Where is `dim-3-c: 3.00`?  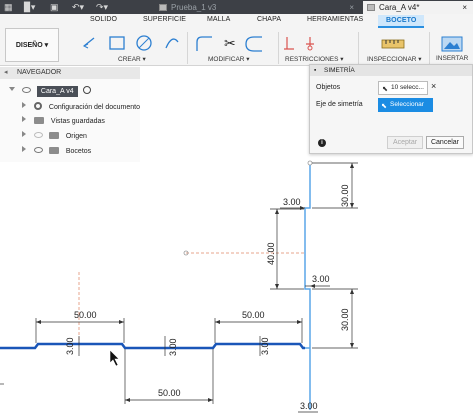
dim-3-c: 3.00 is located at coordinates (265, 346).